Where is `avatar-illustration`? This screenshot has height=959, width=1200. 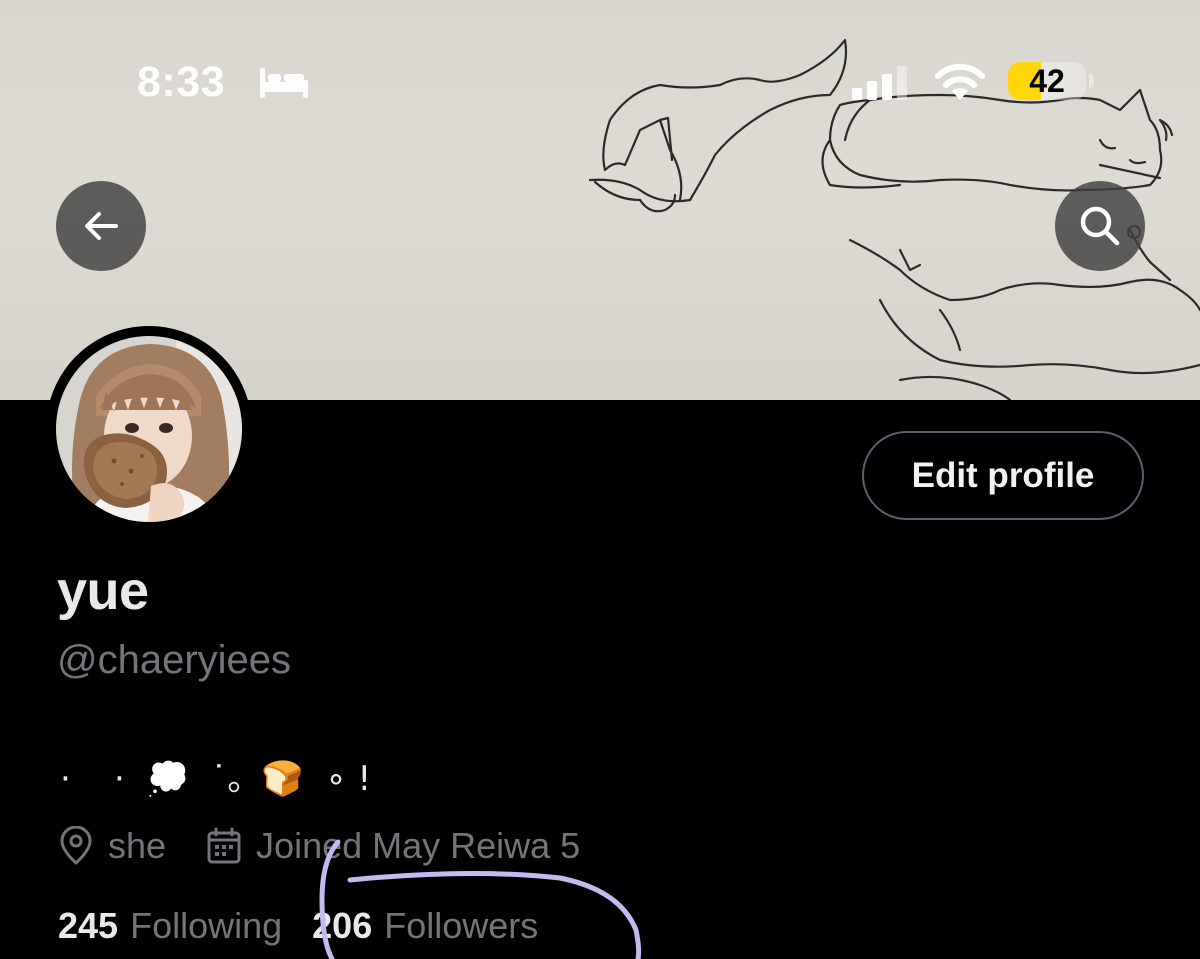 avatar-illustration is located at coordinates (149, 429).